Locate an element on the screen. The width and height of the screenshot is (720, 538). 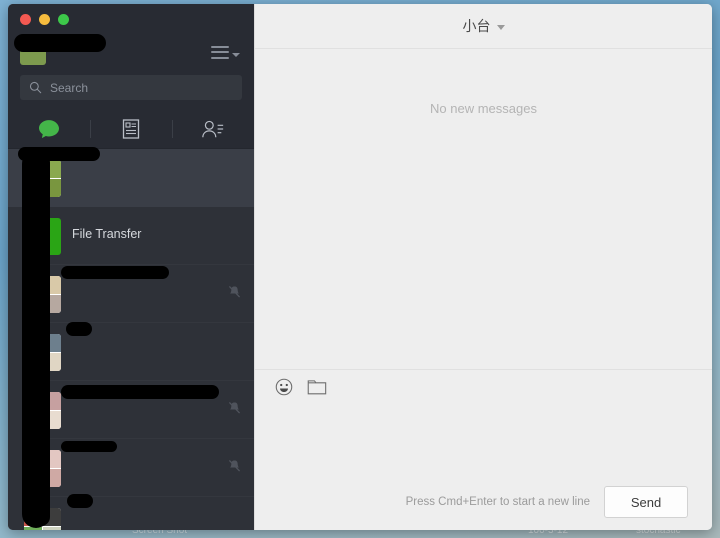
search-container: Search is located at coordinates (131, 90).